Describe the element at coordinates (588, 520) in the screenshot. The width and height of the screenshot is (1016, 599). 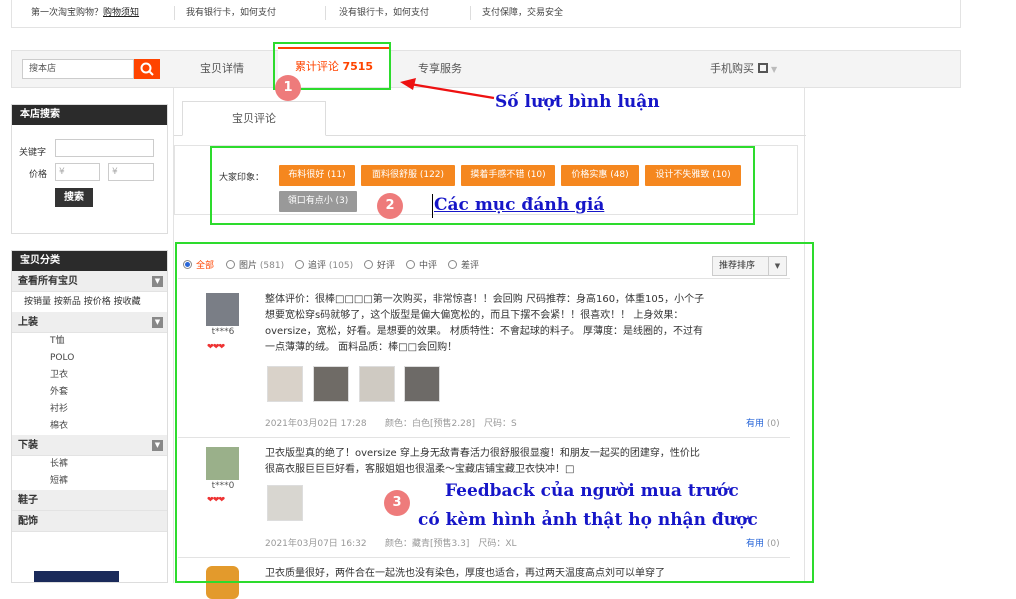
I see `annotation-feedback-line2: có kèm hình ảnh thật họ nhận được` at that location.